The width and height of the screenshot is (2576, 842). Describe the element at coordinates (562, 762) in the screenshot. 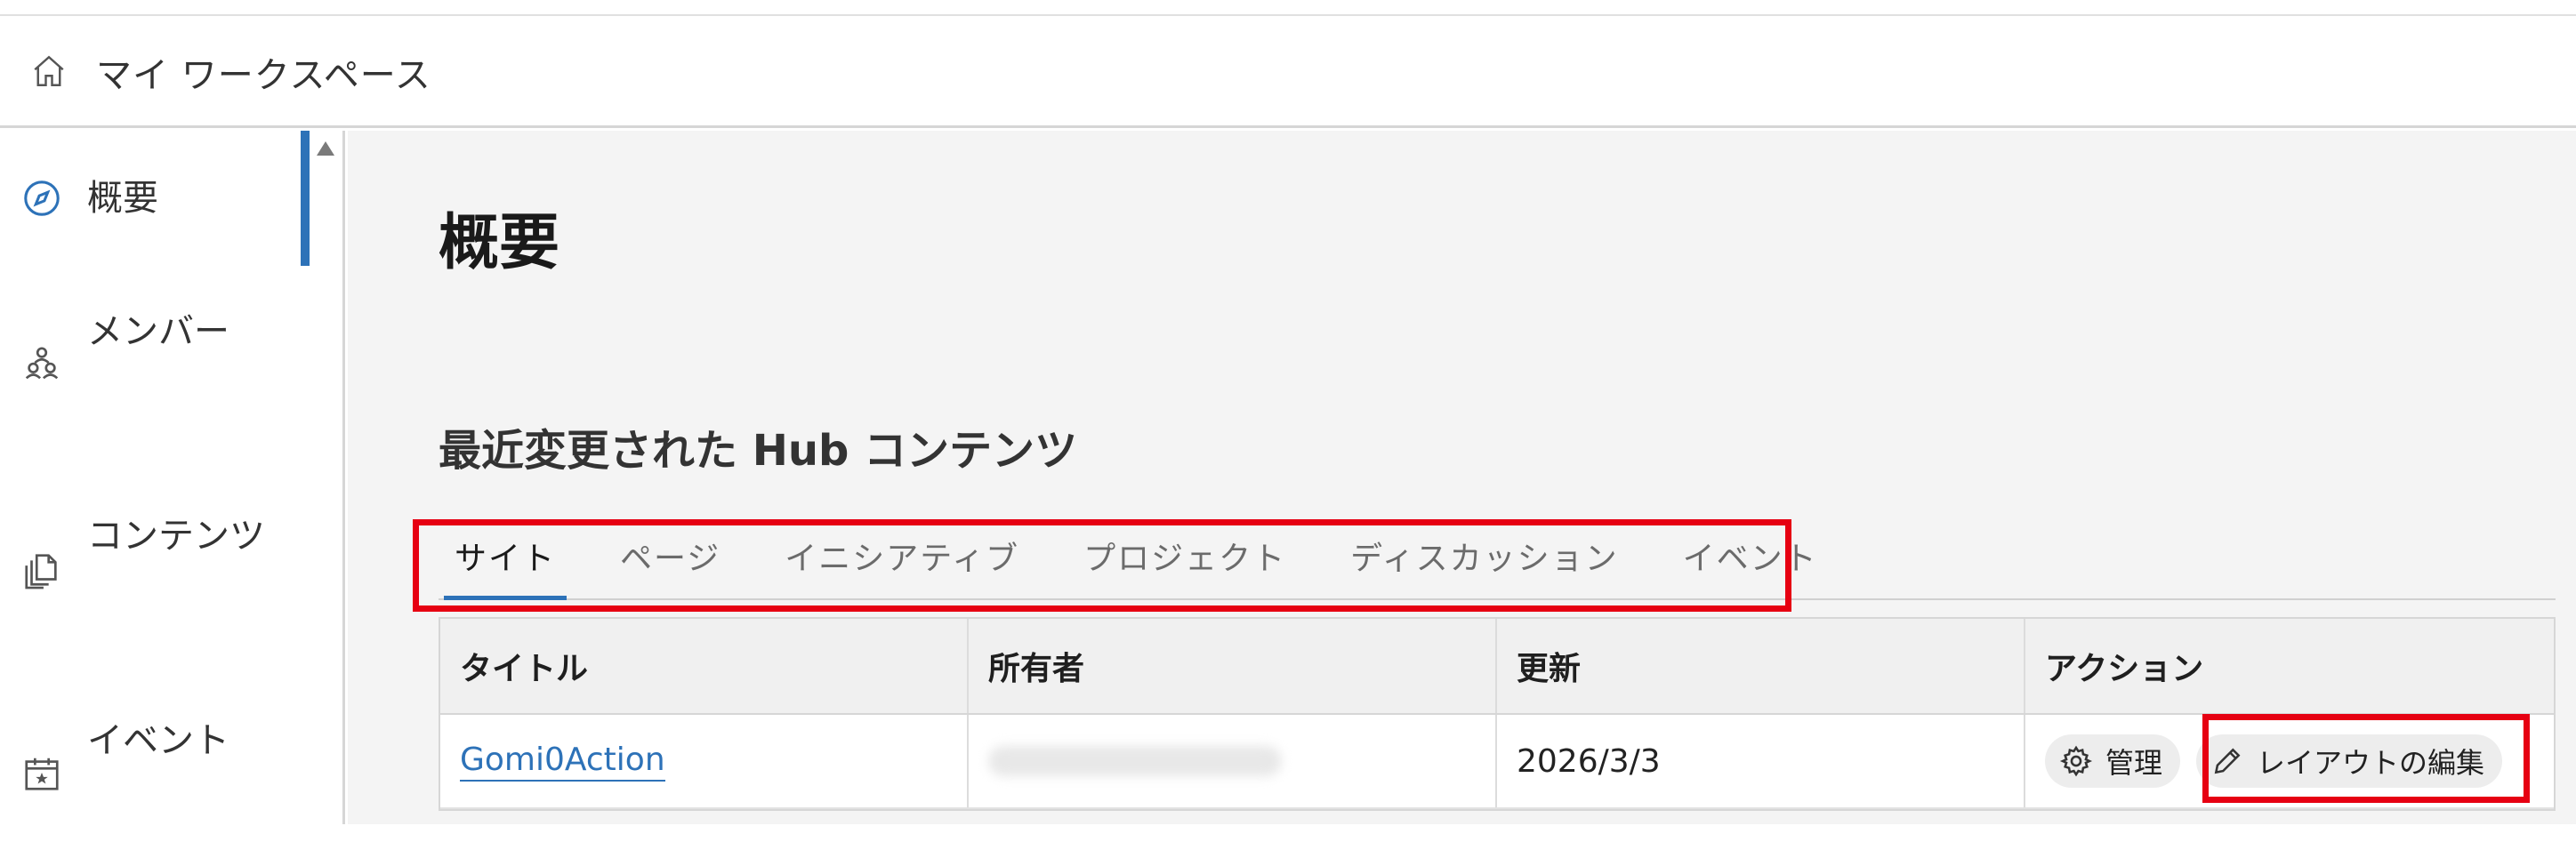

I see `item-title-link: Gomi0Action` at that location.